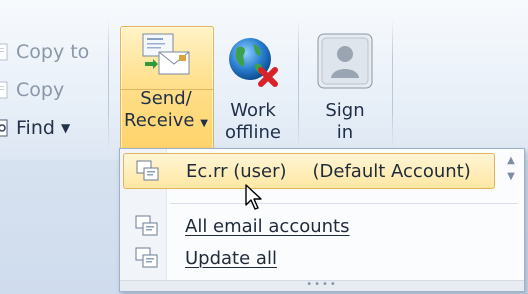  I want to click on update-all-icon, so click(147, 258).